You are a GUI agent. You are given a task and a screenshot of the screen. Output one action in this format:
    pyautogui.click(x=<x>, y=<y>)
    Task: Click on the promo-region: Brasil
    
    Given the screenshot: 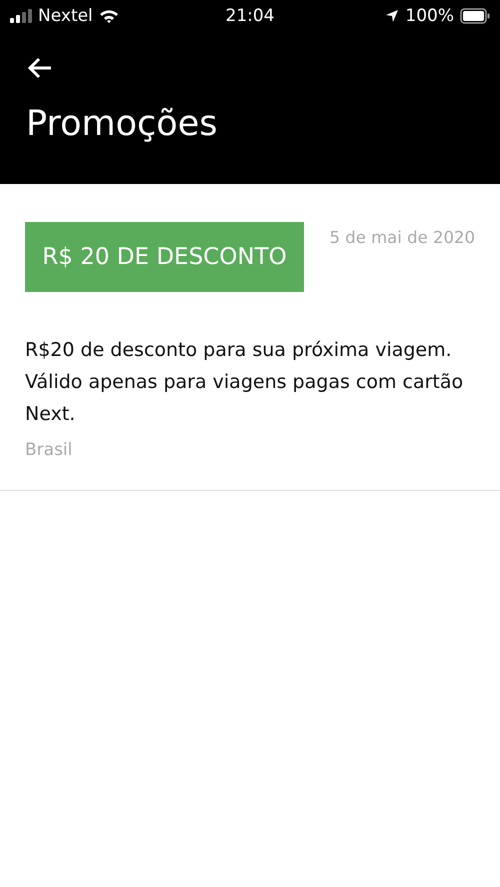 What is the action you would take?
    pyautogui.click(x=48, y=450)
    